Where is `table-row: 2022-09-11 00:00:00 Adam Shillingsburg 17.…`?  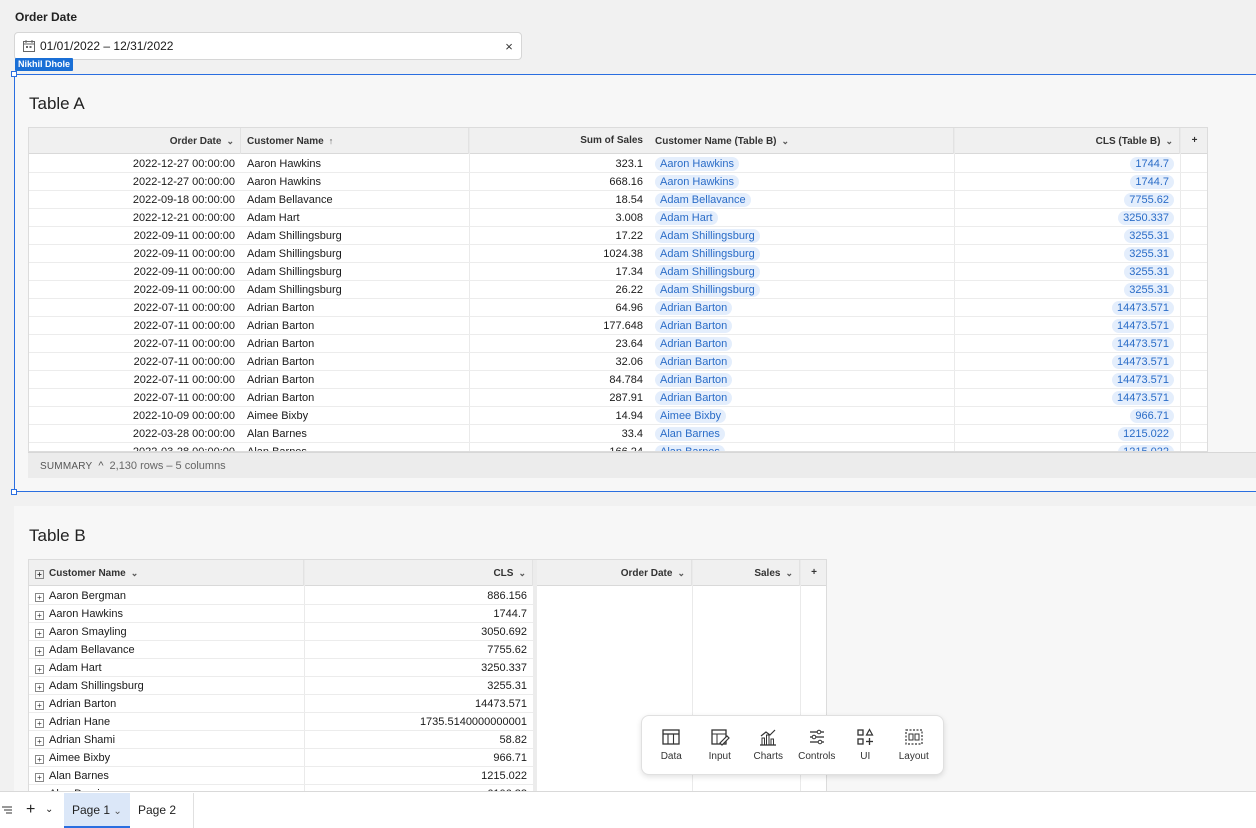
table-row: 2022-09-11 00:00:00 Adam Shillingsburg 17.… is located at coordinates (618, 236).